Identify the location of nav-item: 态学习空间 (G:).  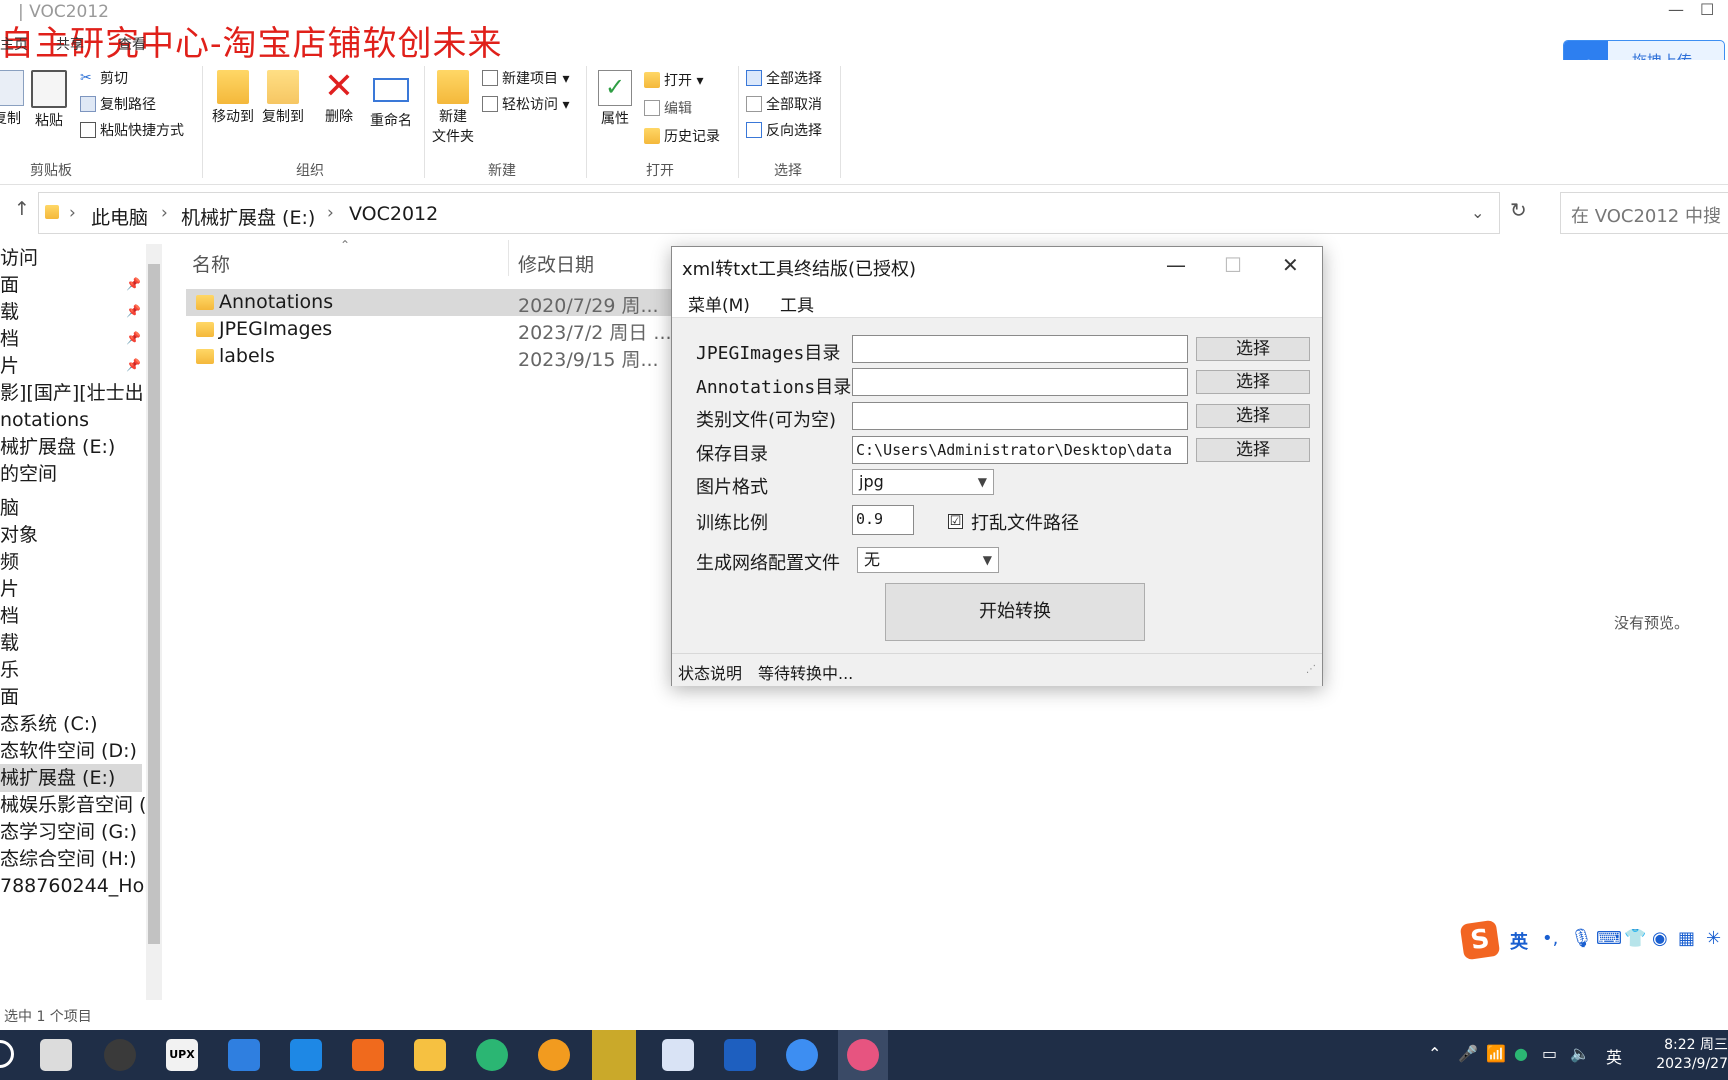
(68, 832).